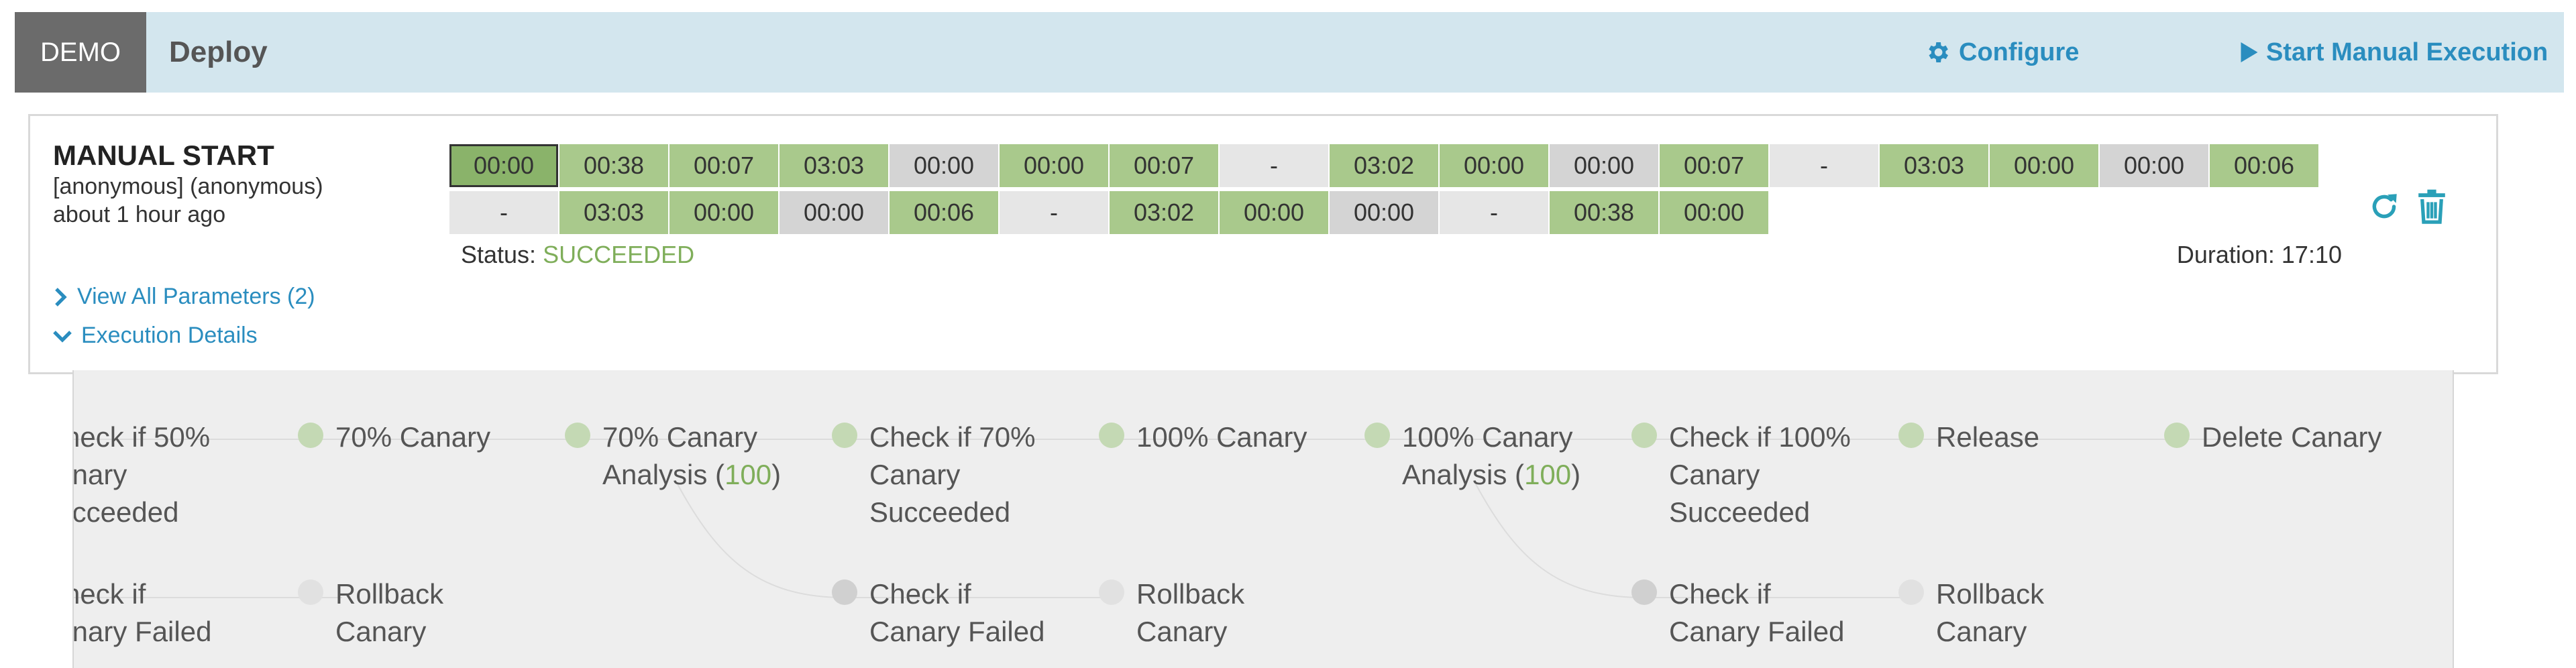 This screenshot has height=668, width=2576. What do you see at coordinates (2384, 209) in the screenshot?
I see `restart-icon` at bounding box center [2384, 209].